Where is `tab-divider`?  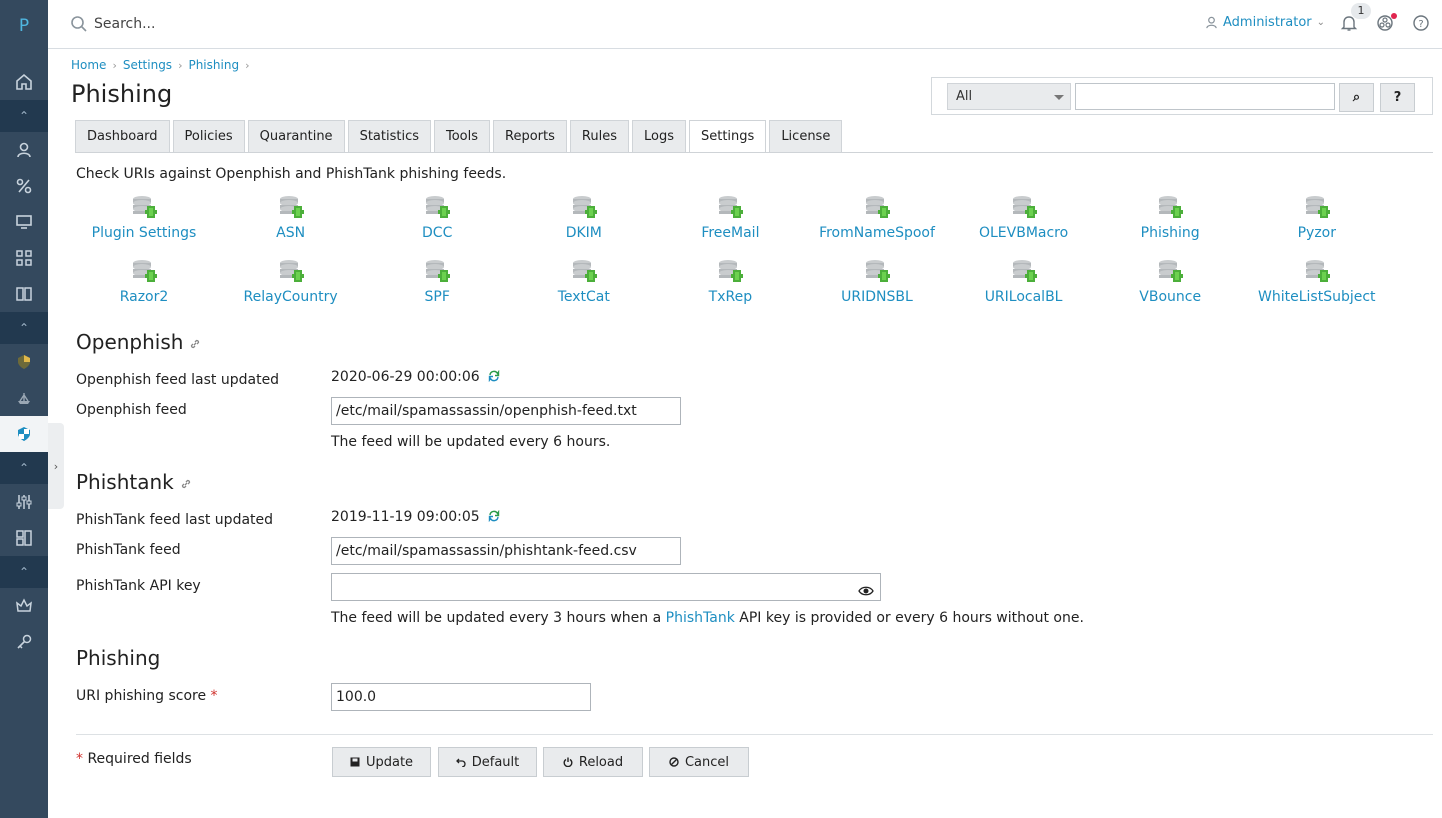 tab-divider is located at coordinates (754, 152).